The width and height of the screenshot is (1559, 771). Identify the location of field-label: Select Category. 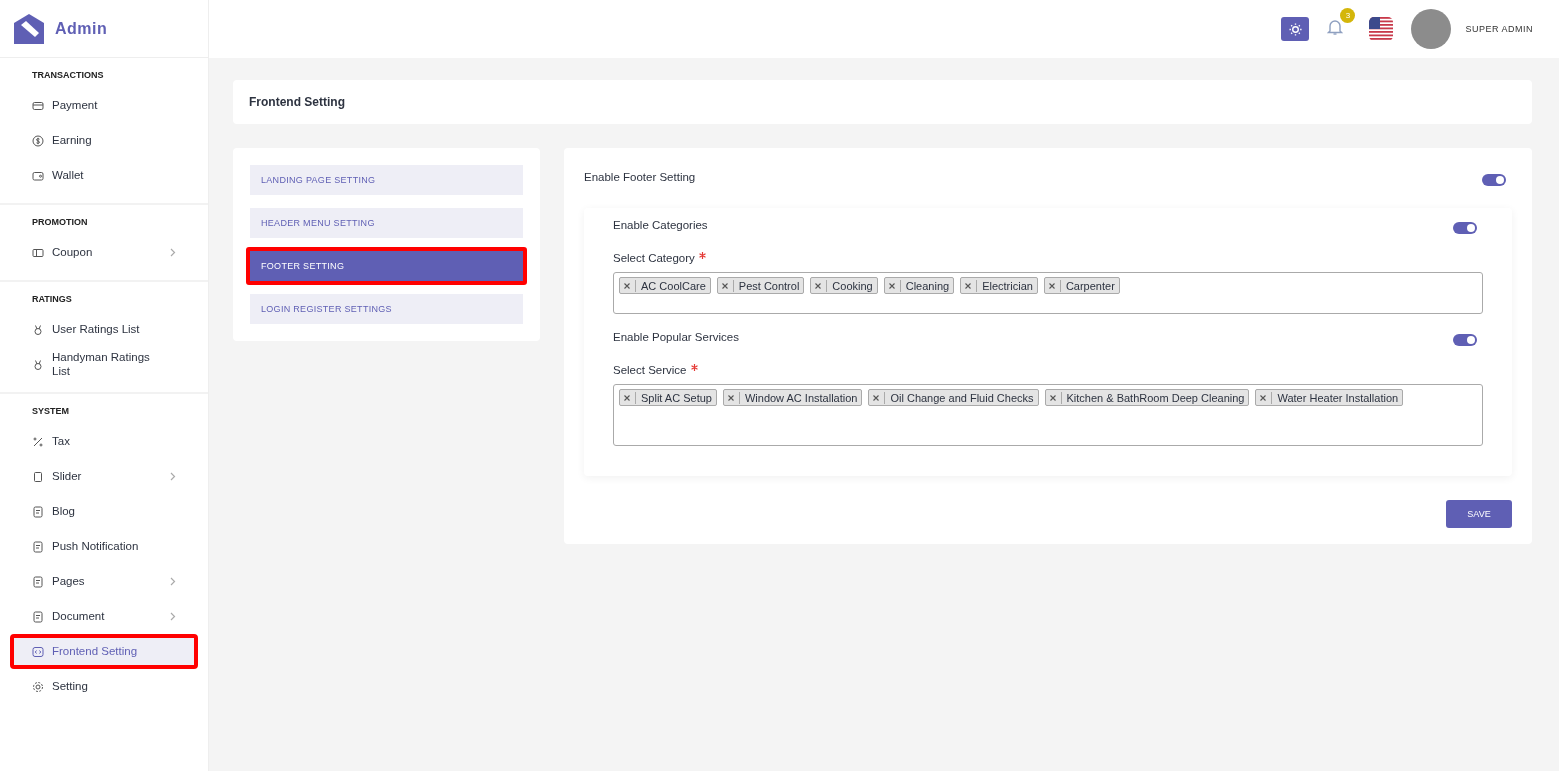
(654, 258).